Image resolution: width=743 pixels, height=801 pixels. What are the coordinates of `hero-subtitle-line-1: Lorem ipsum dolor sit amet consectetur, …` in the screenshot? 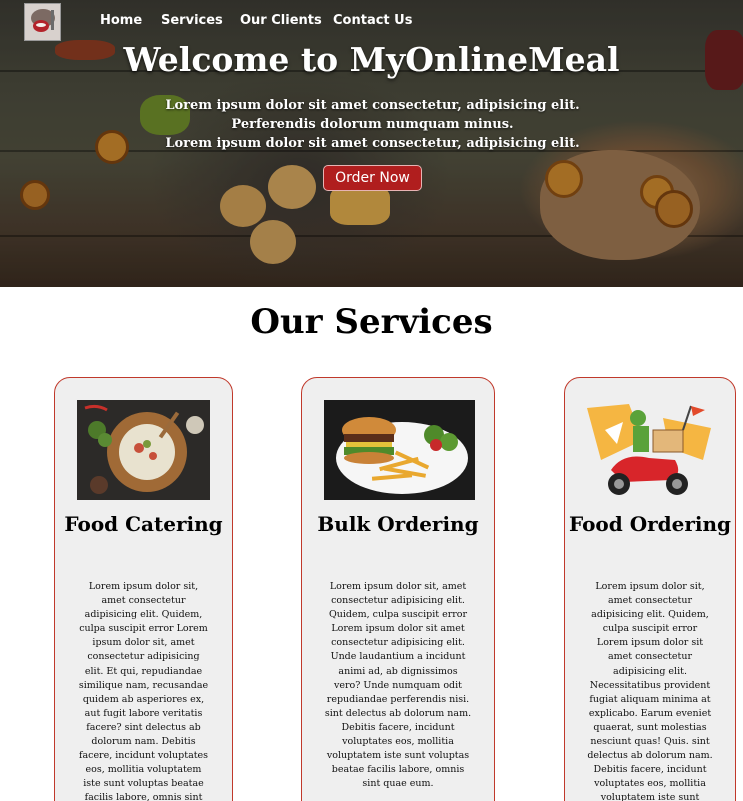 It's located at (372, 115).